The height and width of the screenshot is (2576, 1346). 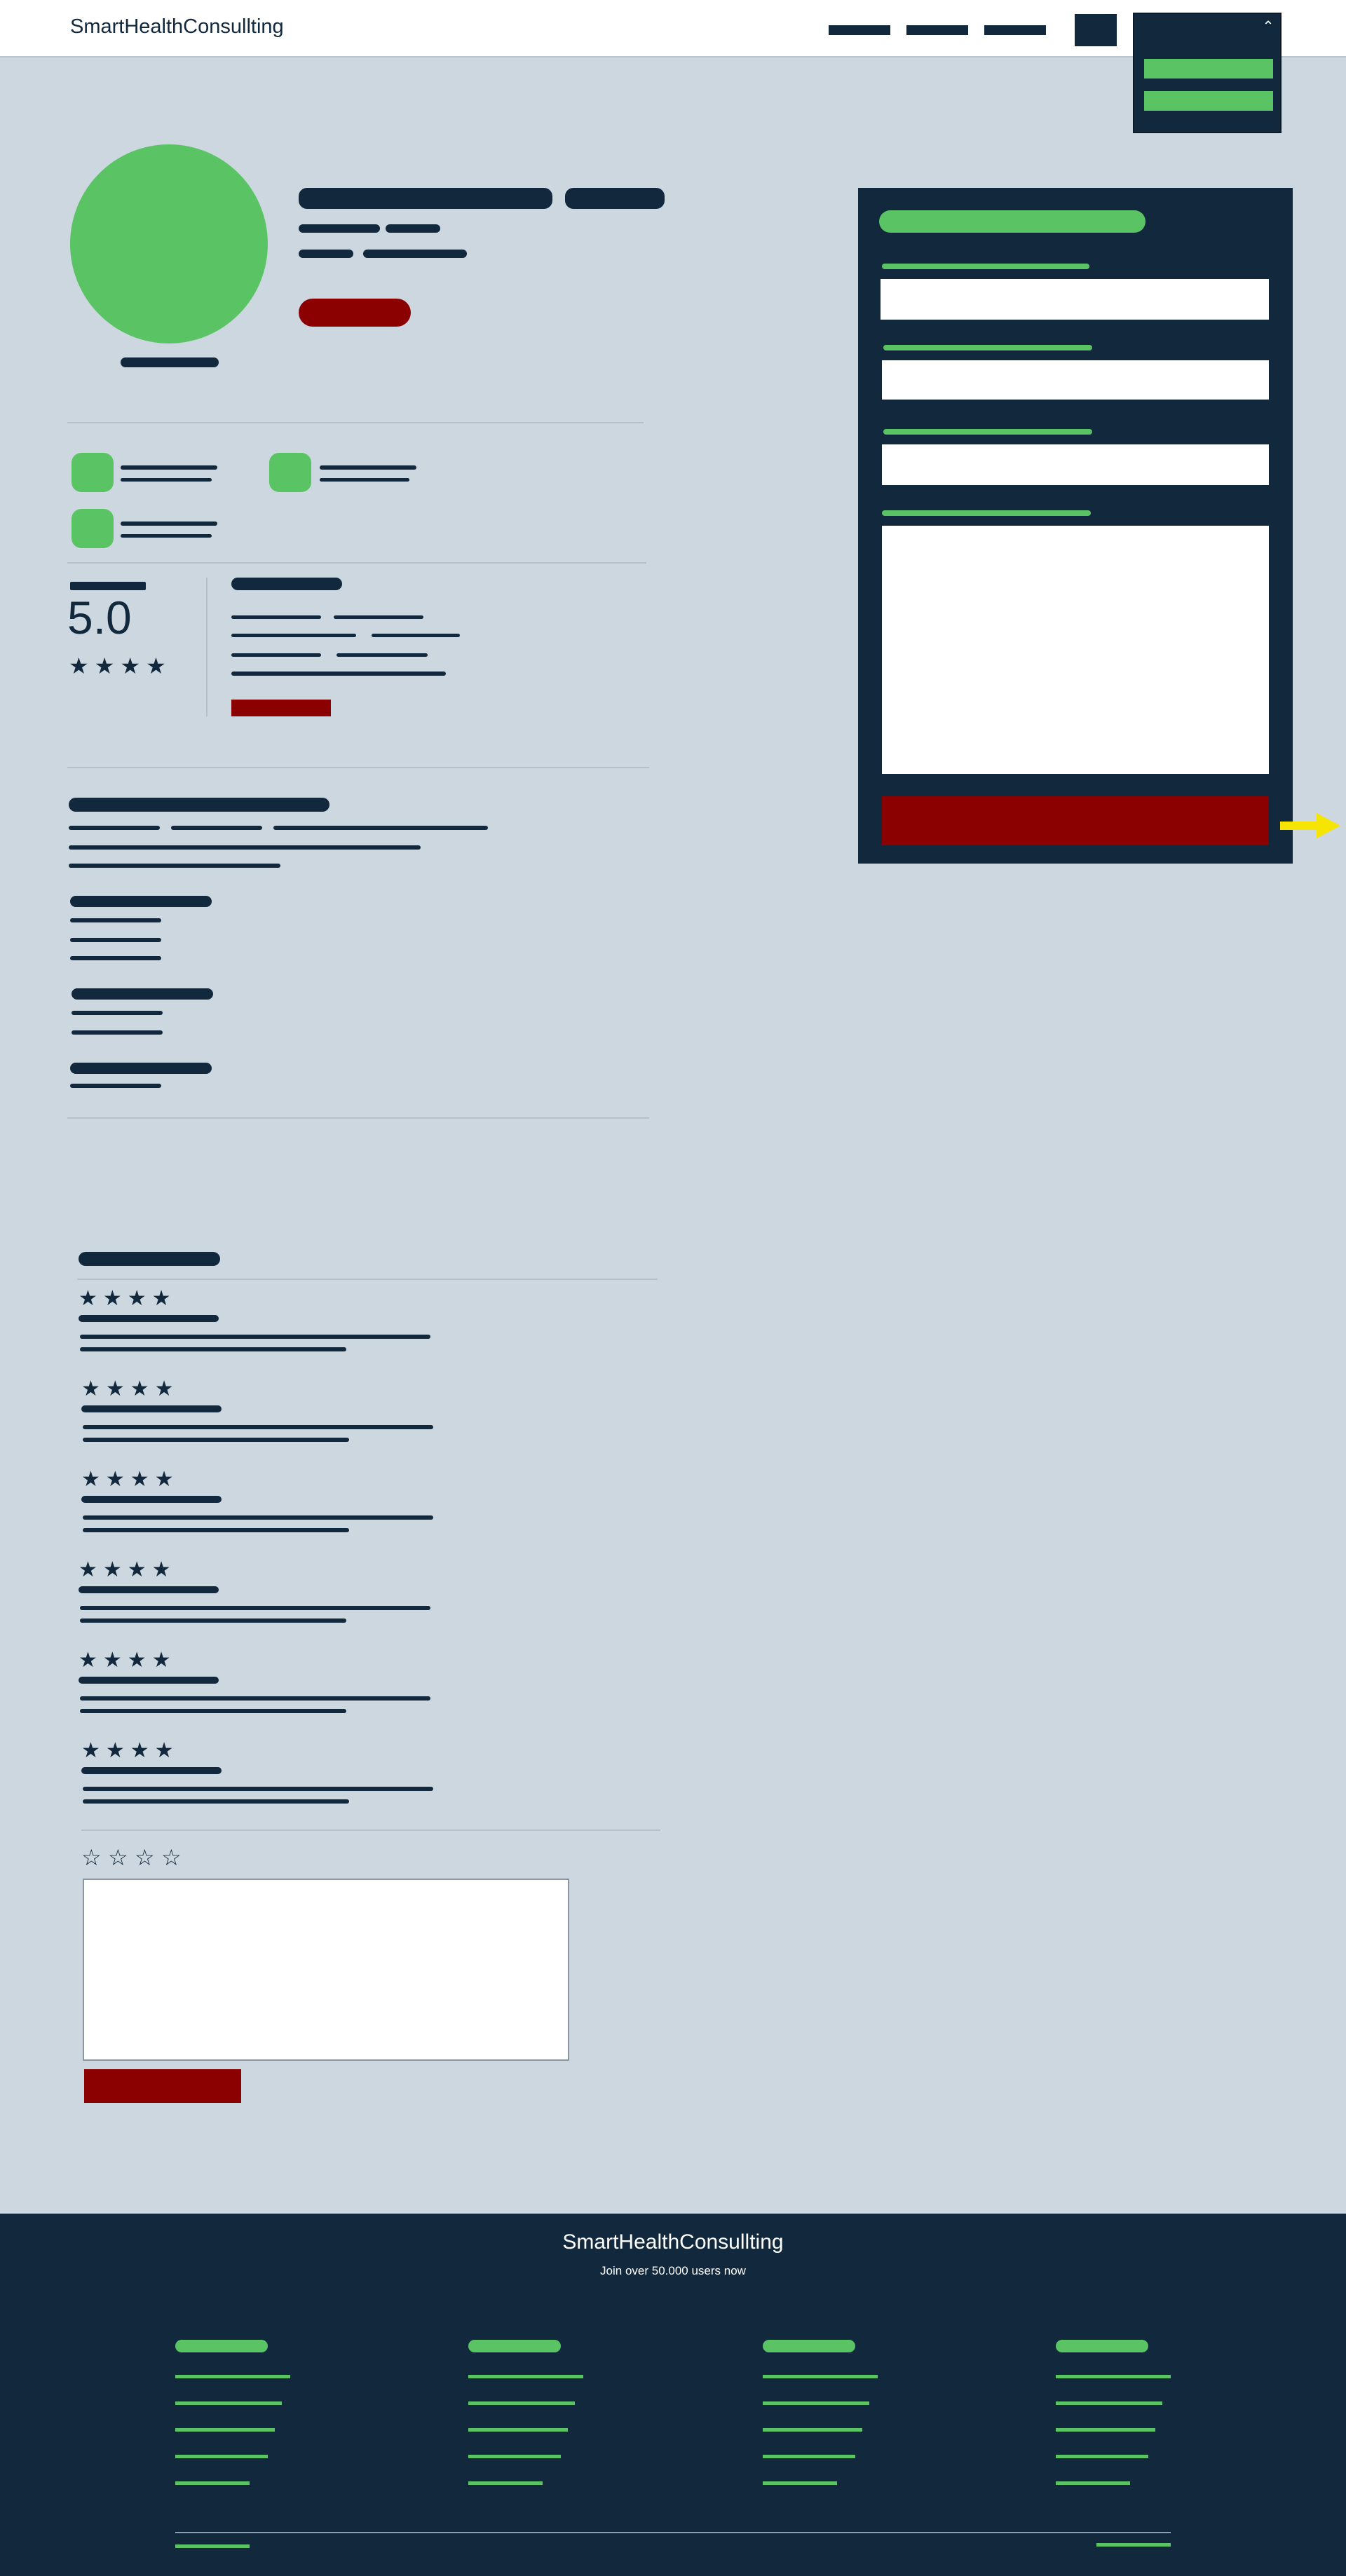 I want to click on footer-brand: SmartHealthConsullting, so click(x=673, y=2242).